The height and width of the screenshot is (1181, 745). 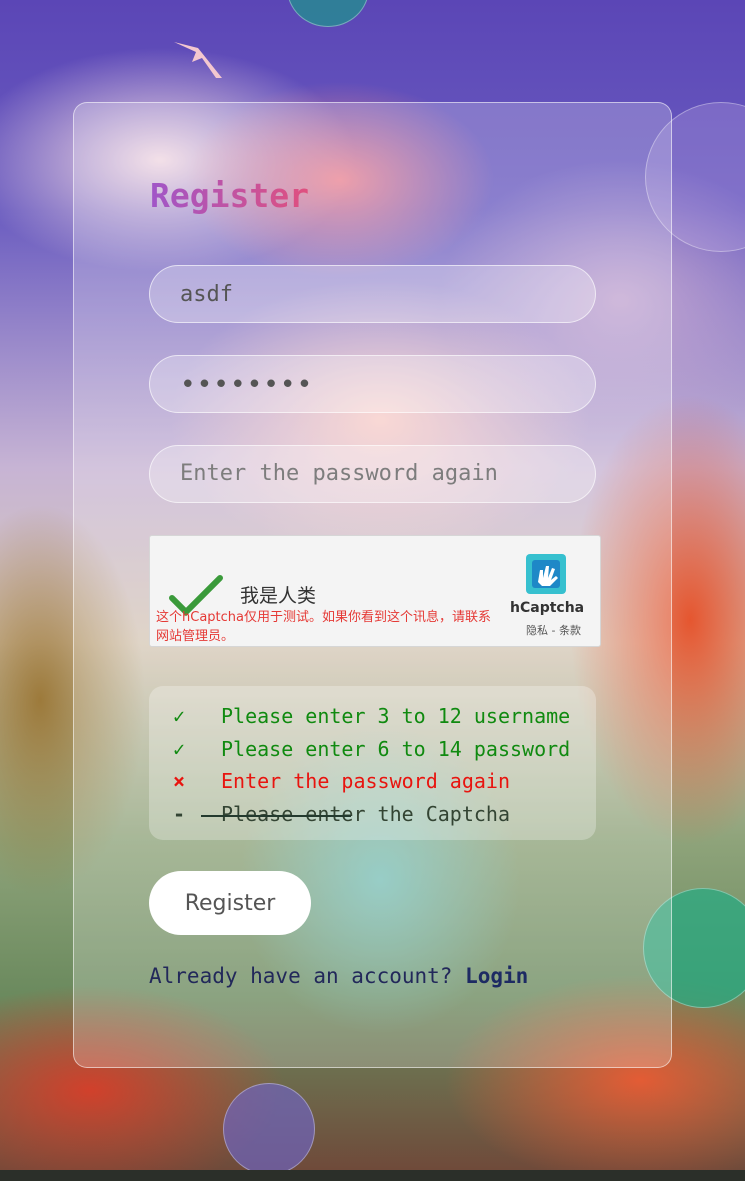 I want to click on validation-text: Please enter 3 to 12 username, so click(x=396, y=716).